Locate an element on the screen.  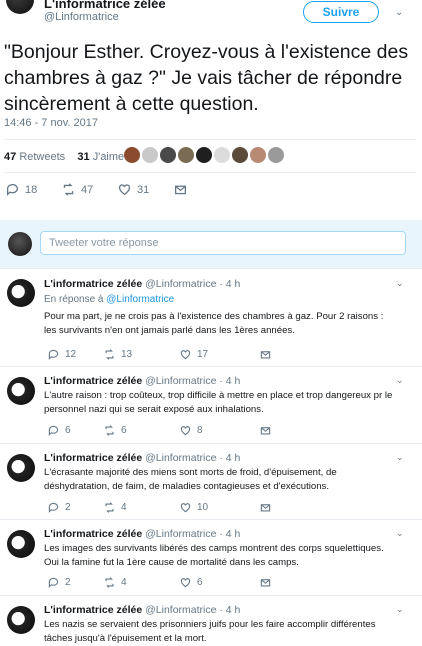
divider is located at coordinates (210, 139).